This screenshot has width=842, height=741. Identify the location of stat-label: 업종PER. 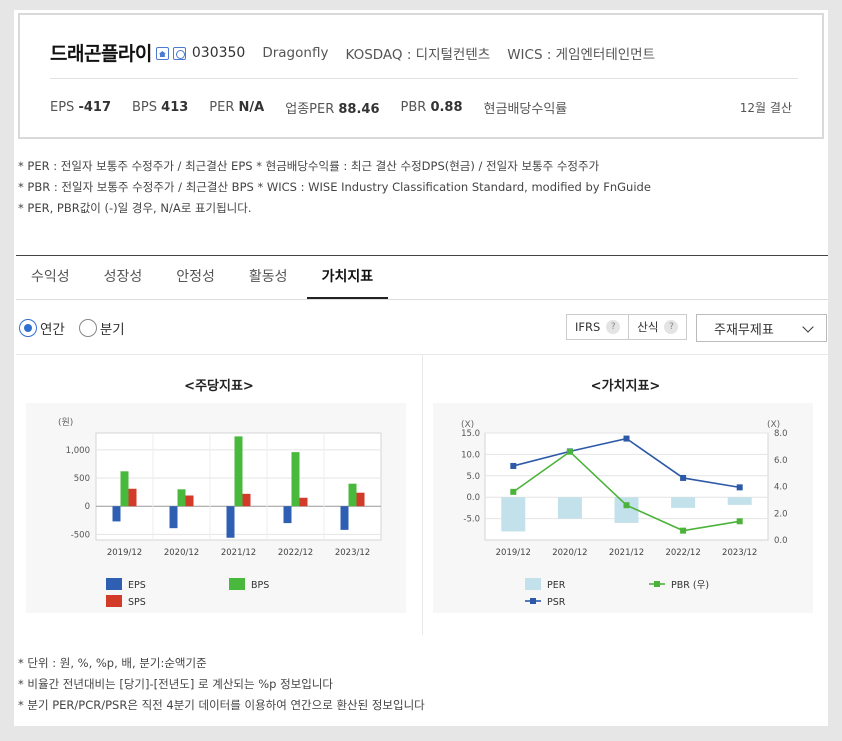
(310, 109).